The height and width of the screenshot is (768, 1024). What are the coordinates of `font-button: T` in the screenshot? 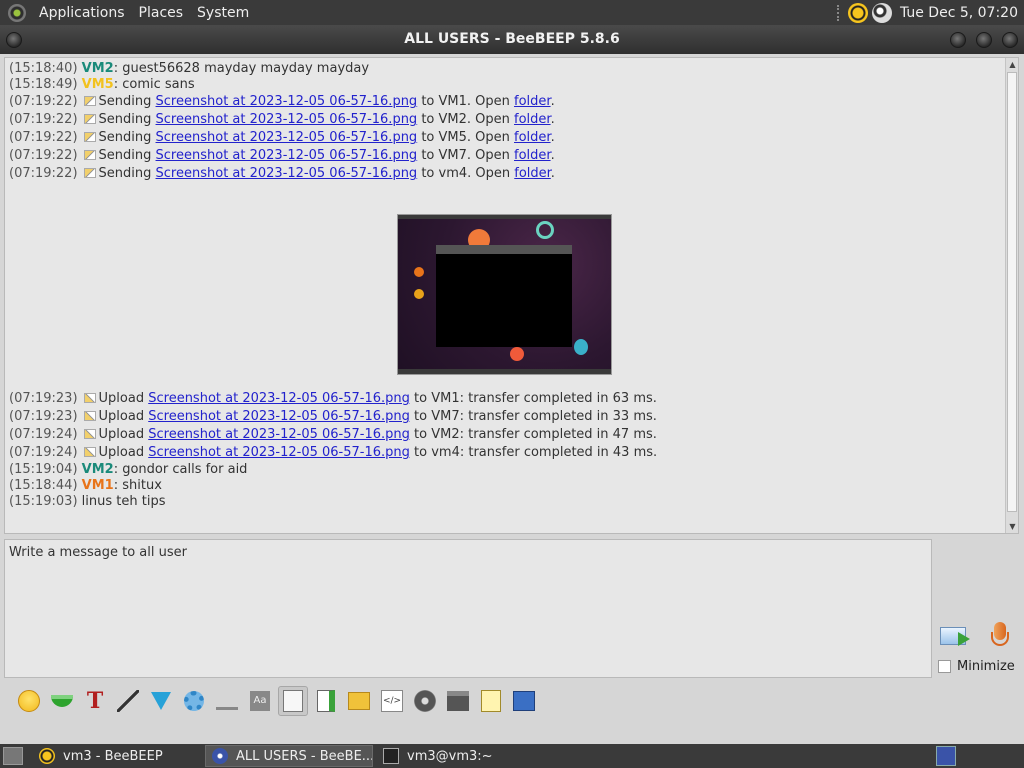 It's located at (95, 701).